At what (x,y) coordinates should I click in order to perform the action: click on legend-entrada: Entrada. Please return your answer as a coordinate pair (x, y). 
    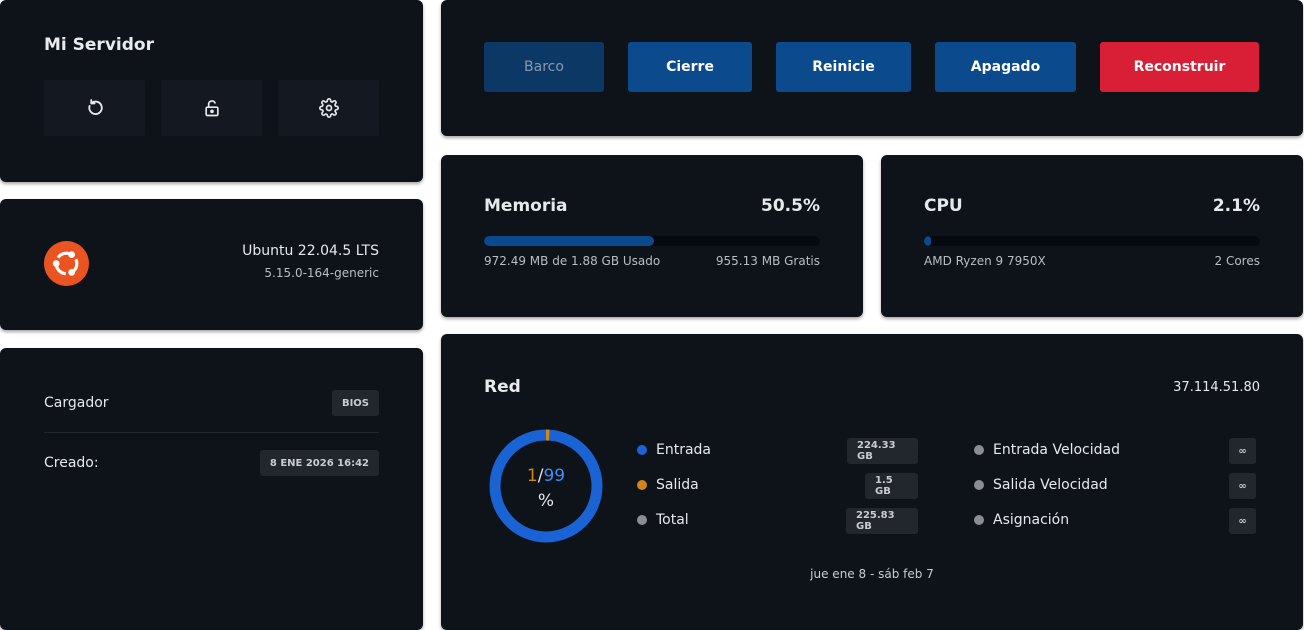
    Looking at the image, I should click on (674, 450).